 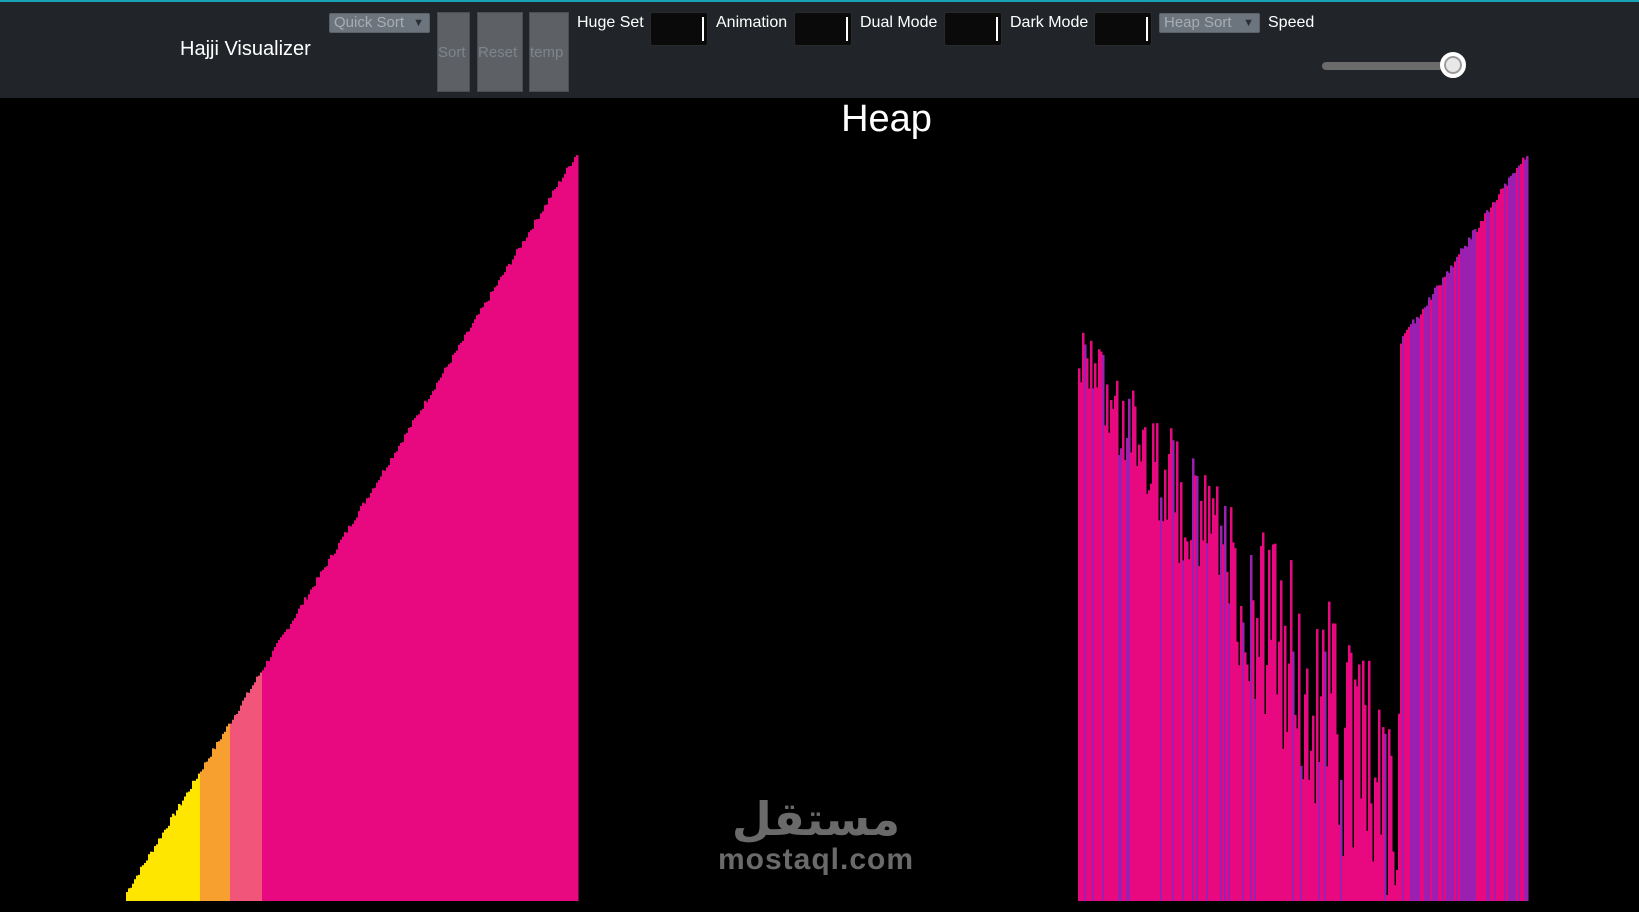 I want to click on watermark-latin: mostaql.com, so click(x=816, y=859).